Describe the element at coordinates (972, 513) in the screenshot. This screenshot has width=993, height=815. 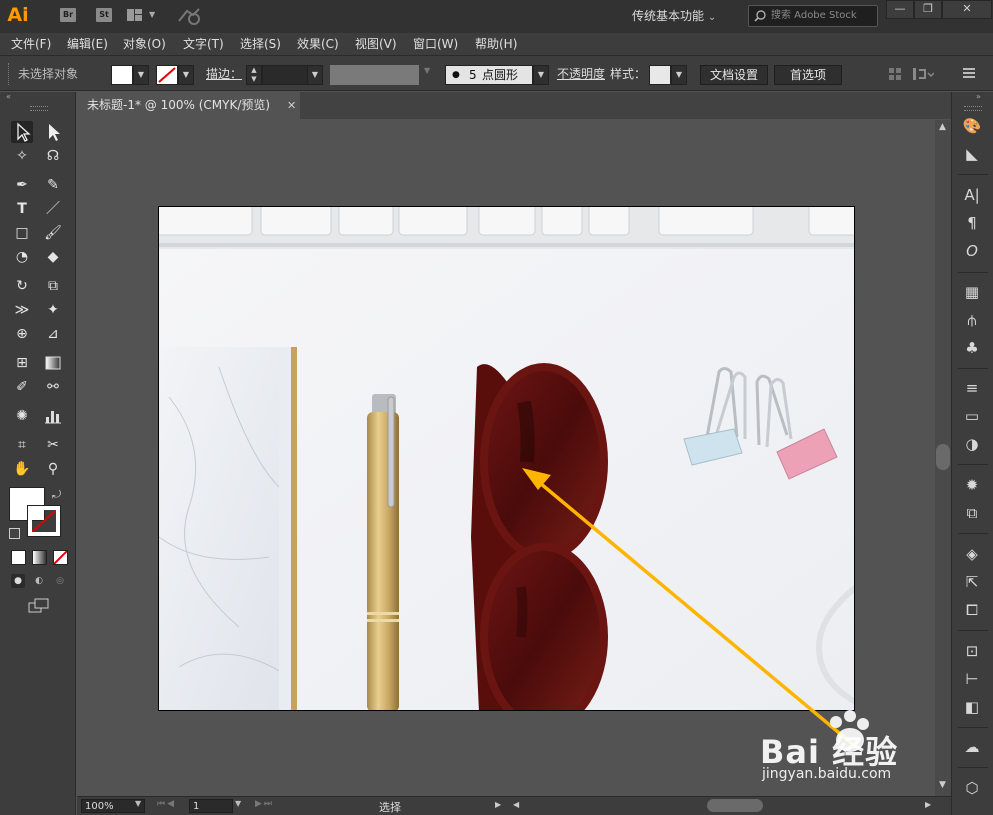
I see `graphic-styles-panel-icon: ⧉` at that location.